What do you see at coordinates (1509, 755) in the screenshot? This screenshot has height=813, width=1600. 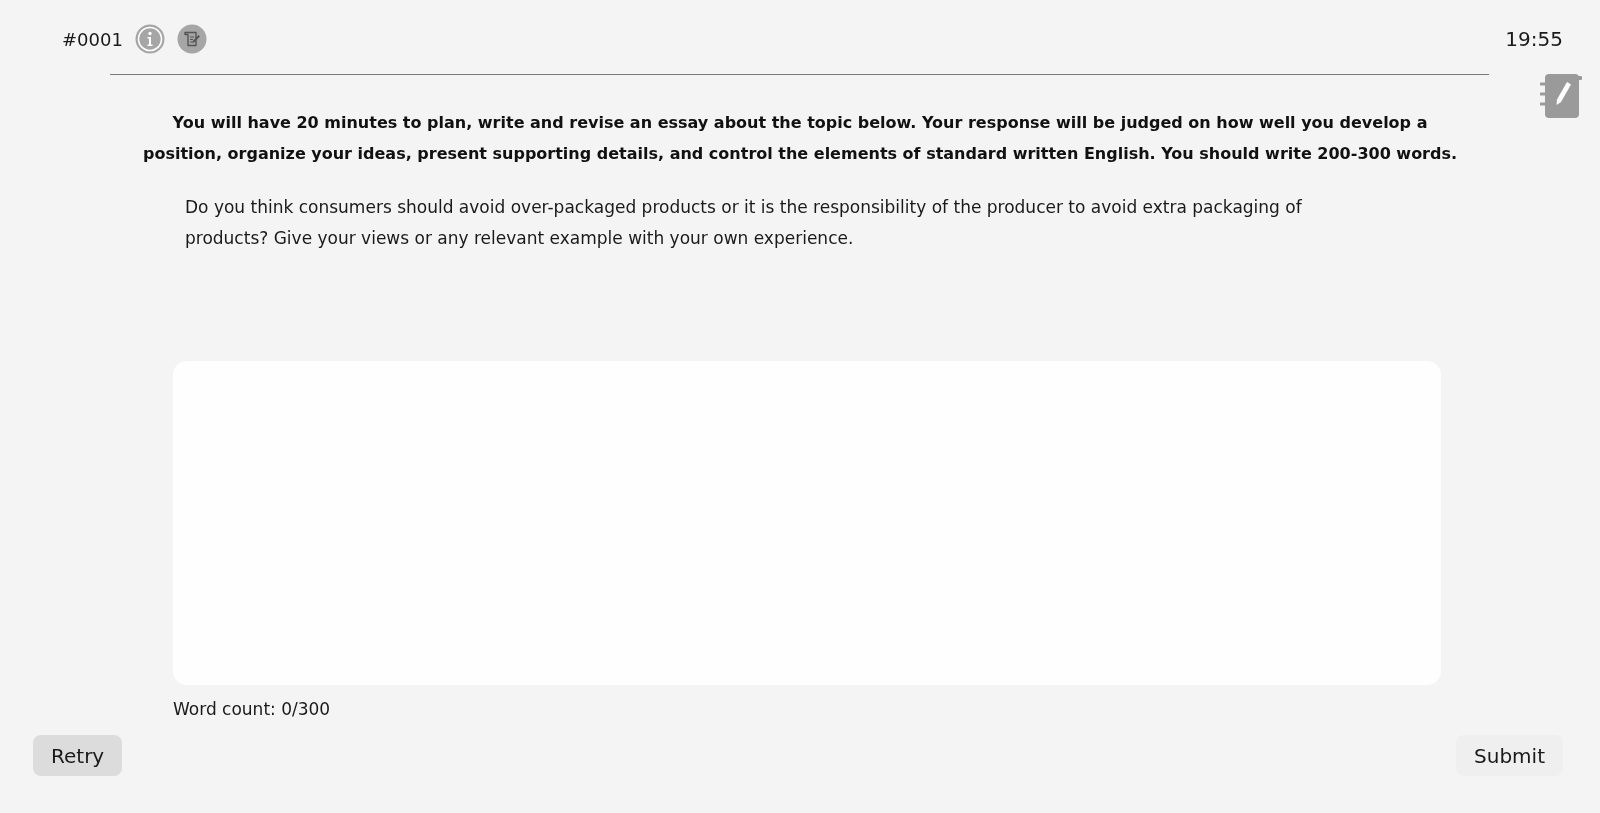 I see `action-button: Submit` at bounding box center [1509, 755].